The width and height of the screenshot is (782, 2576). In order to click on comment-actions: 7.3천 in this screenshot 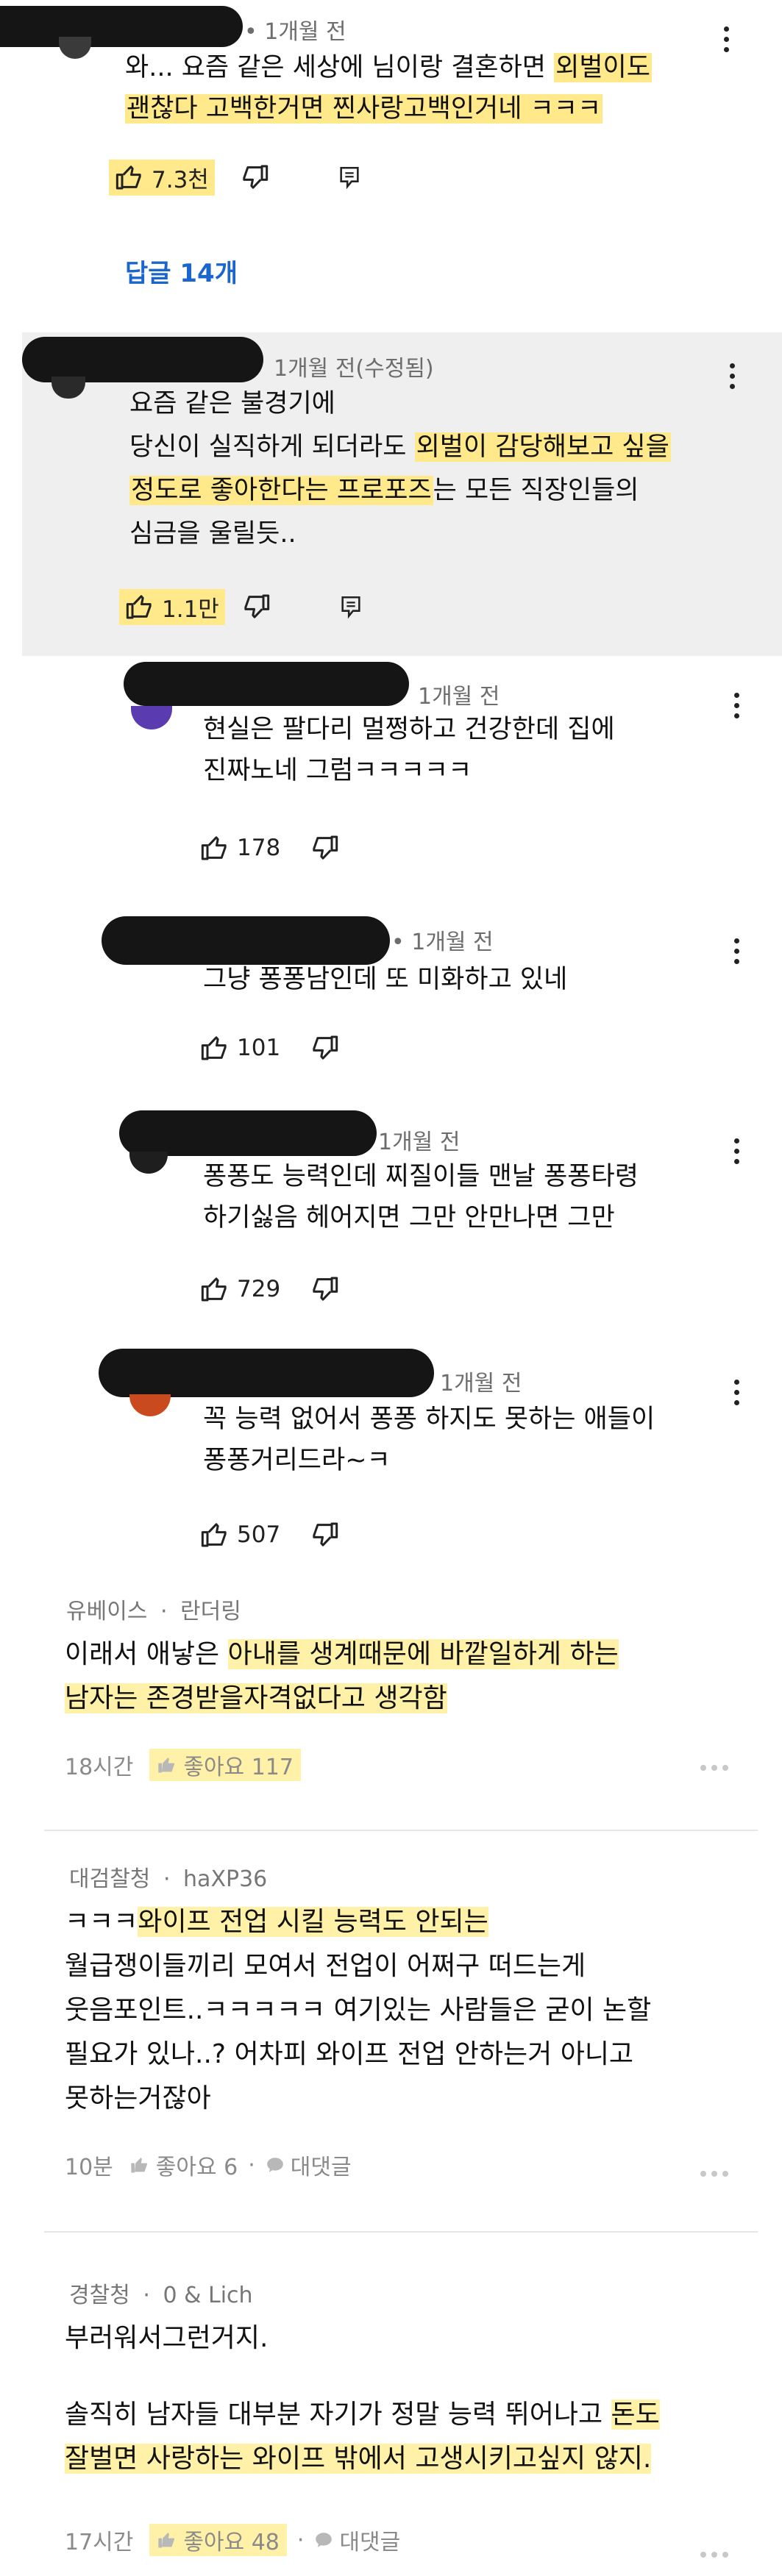, I will do `click(235, 177)`.